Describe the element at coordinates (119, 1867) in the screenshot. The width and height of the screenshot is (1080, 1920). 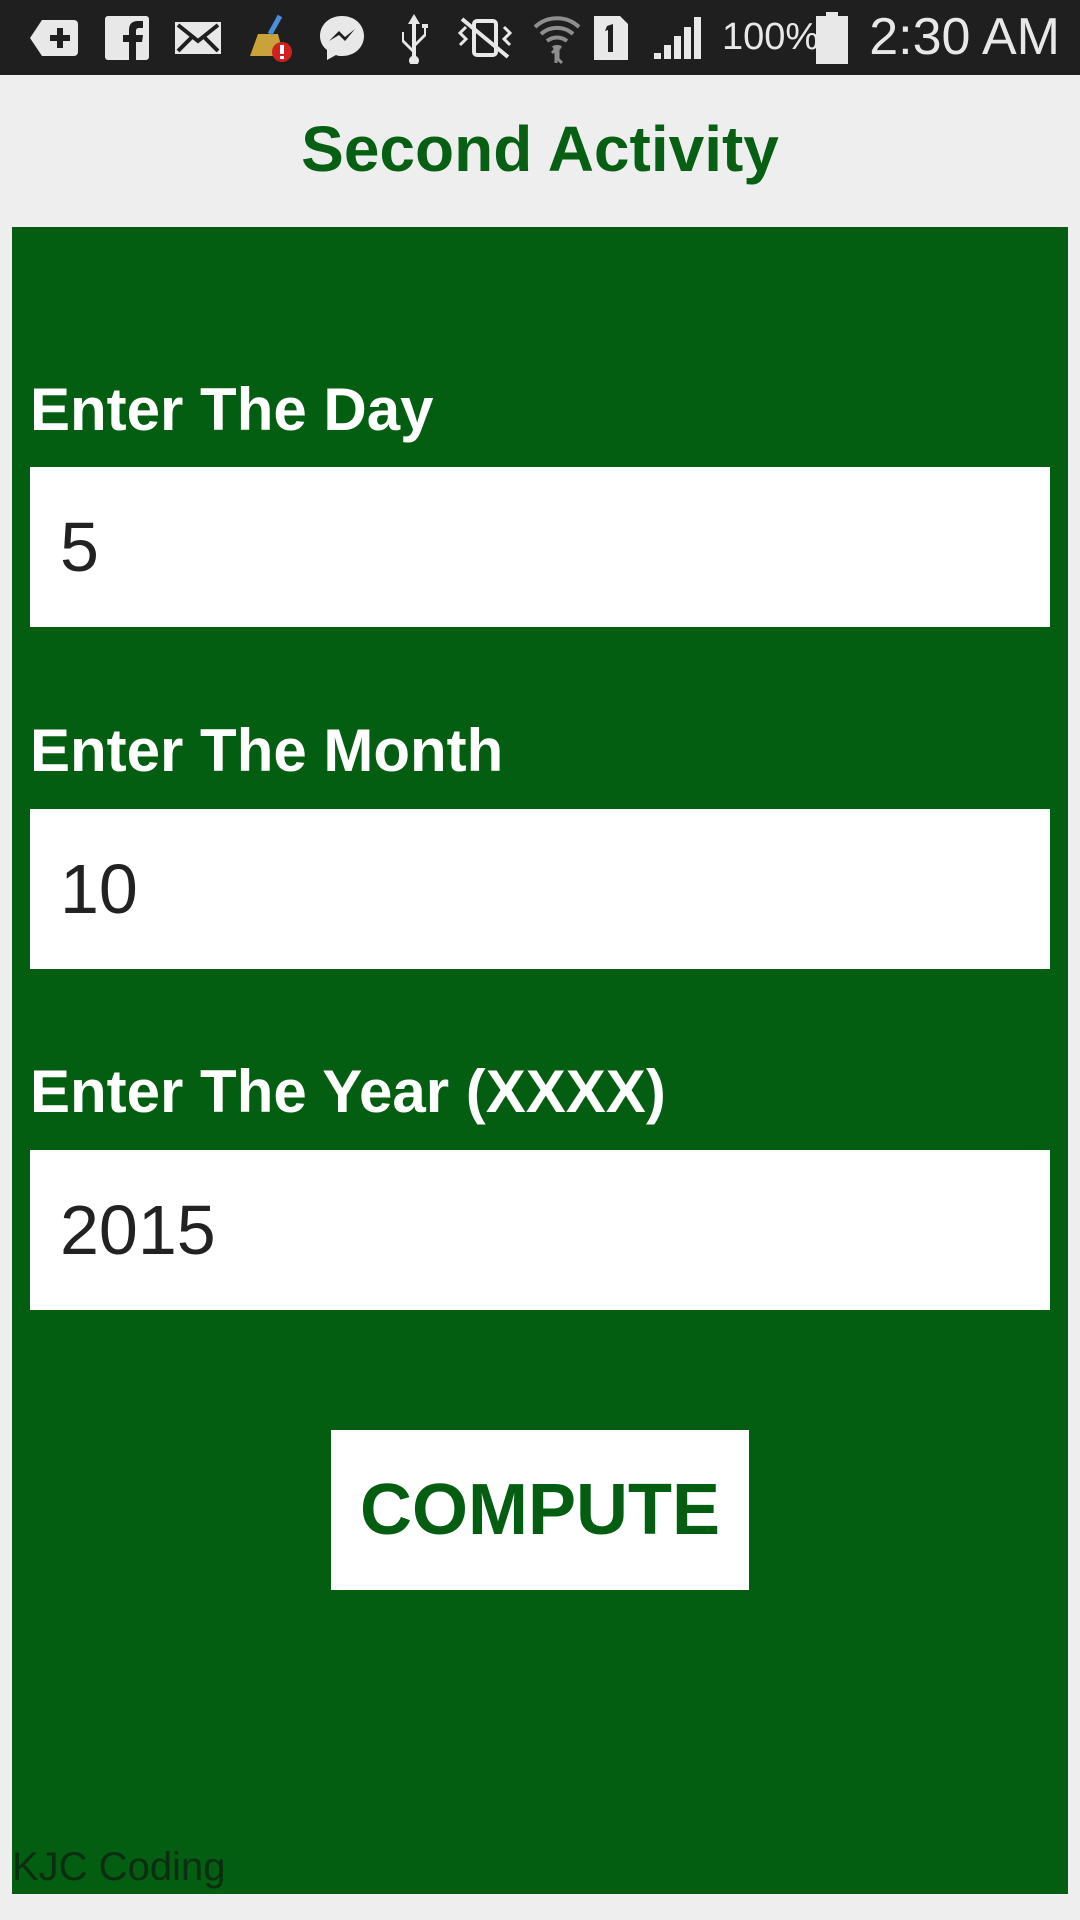
I see `footer-credit: KJC Coding` at that location.